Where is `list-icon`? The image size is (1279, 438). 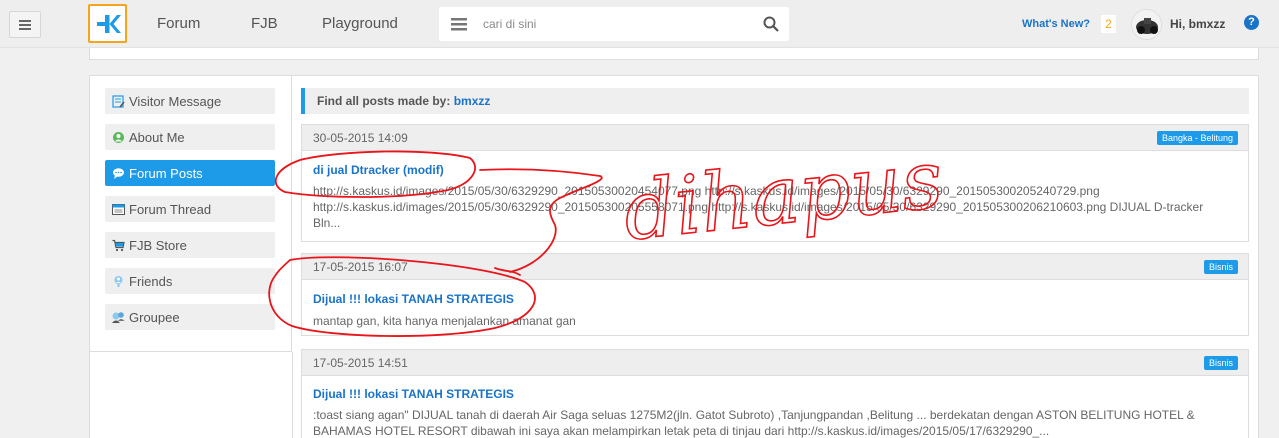
list-icon is located at coordinates (459, 23).